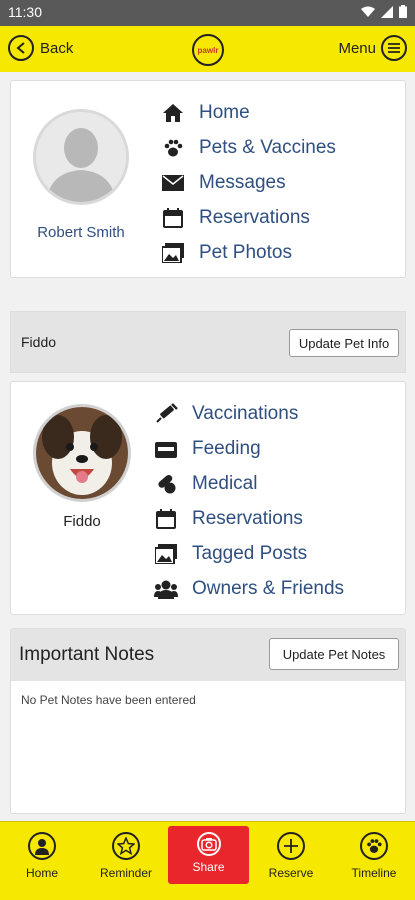 The height and width of the screenshot is (900, 415). I want to click on pills-icon, so click(166, 484).